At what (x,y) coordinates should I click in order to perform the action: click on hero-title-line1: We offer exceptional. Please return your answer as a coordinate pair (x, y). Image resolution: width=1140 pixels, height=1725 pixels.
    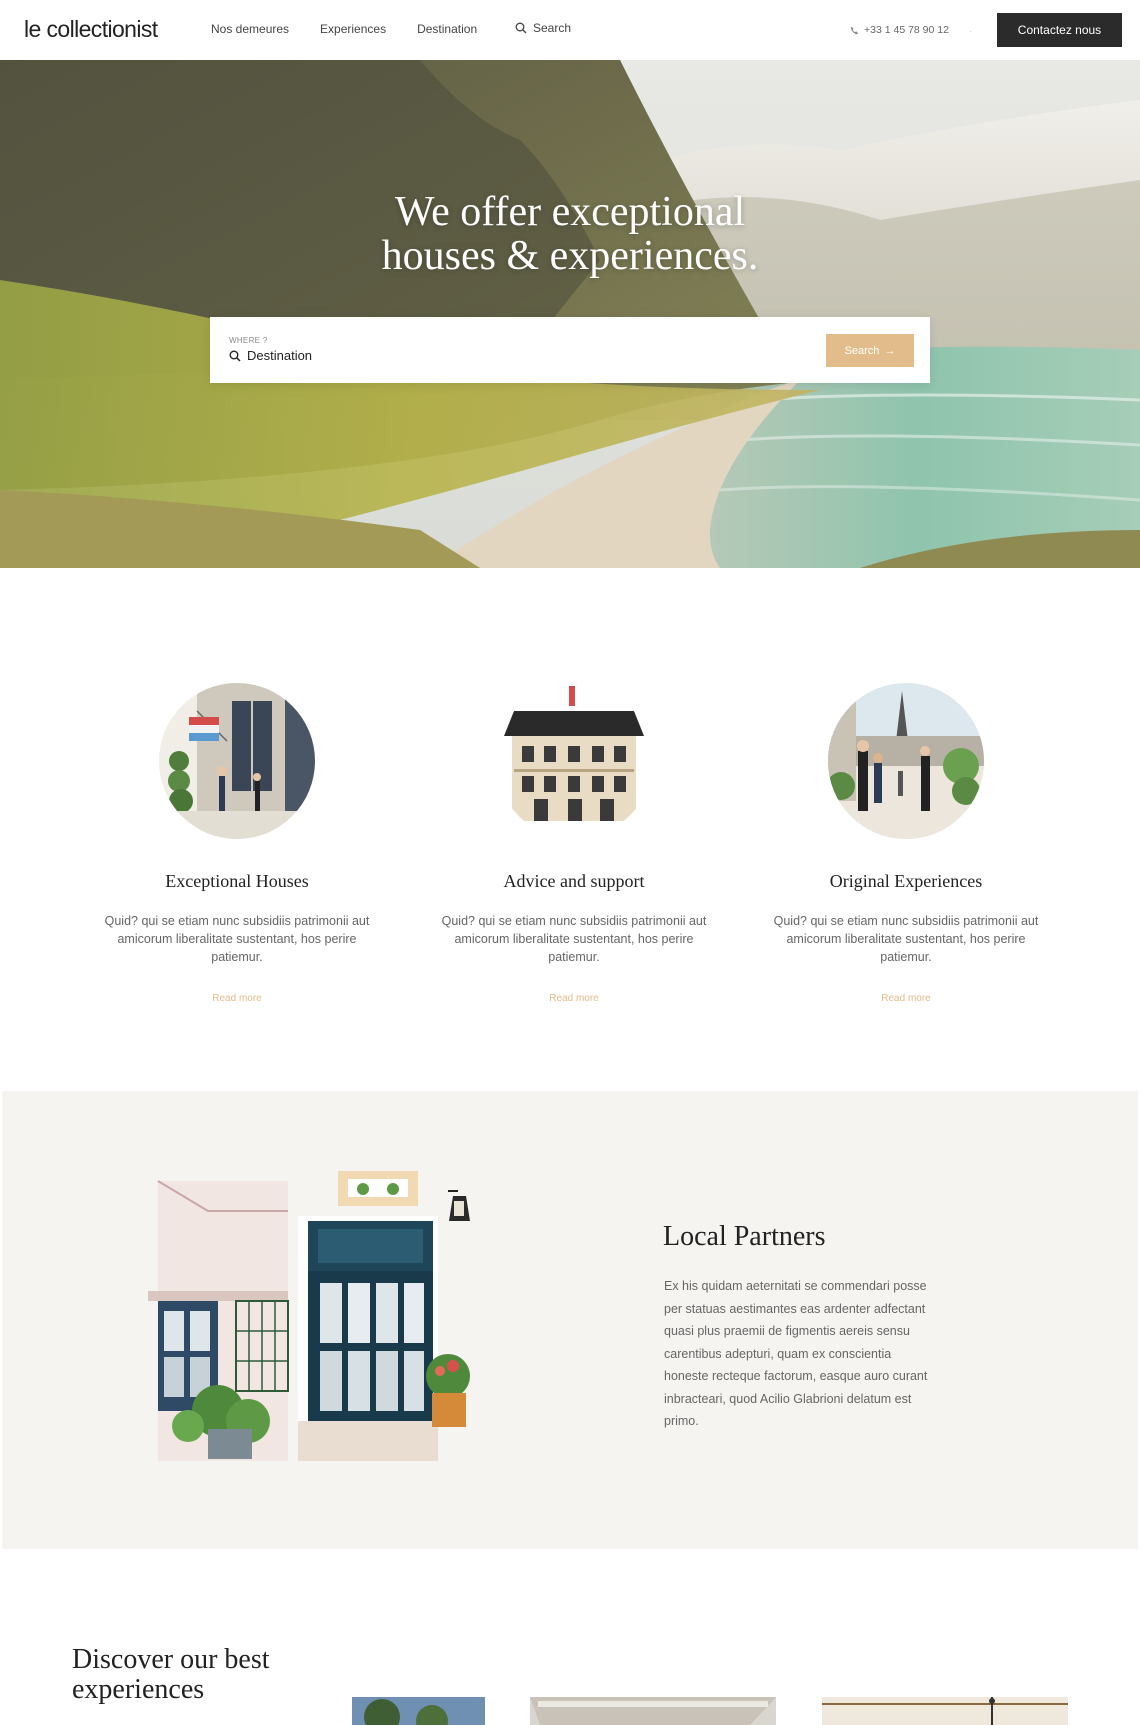
    Looking at the image, I should click on (570, 212).